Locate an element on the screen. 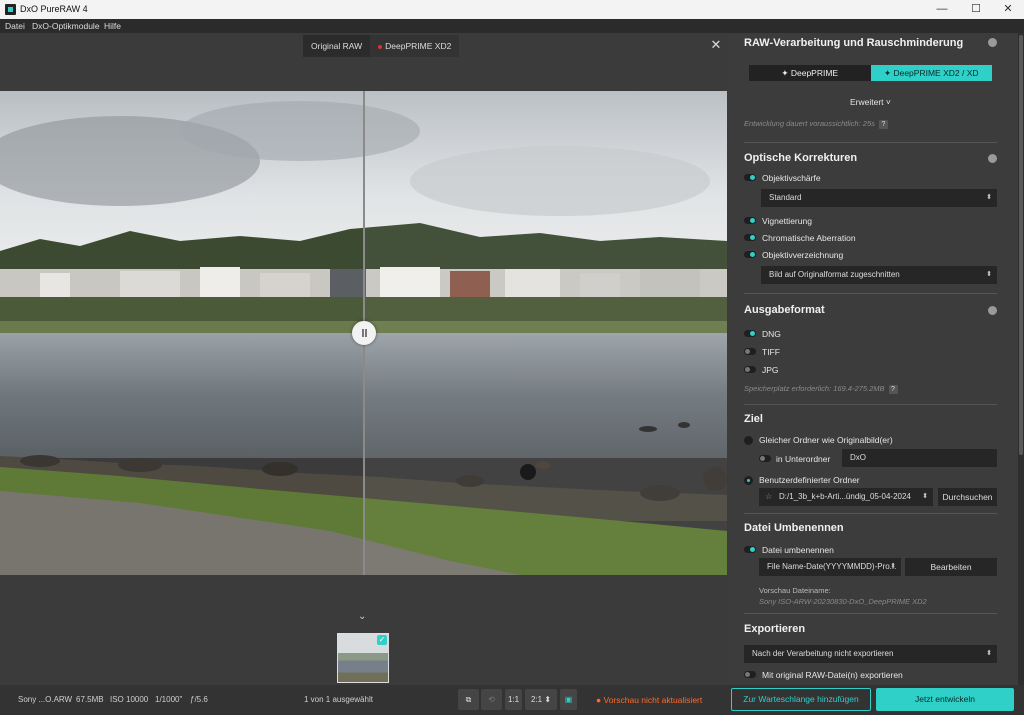 This screenshot has width=1024, height=715. aperture-value: ƒ/5.6 is located at coordinates (199, 699).